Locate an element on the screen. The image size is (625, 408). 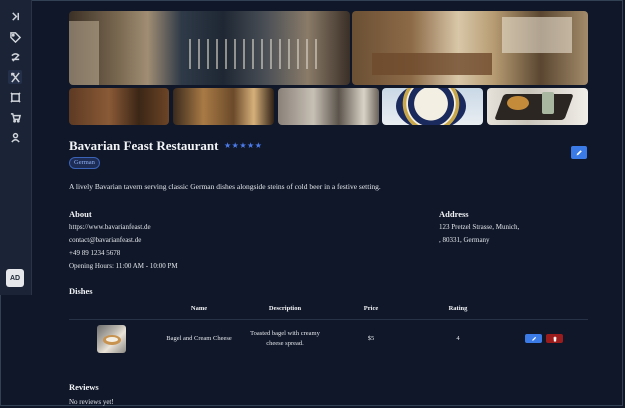
restaurant-name: Bavarian Feast Restaurant is located at coordinates (144, 145).